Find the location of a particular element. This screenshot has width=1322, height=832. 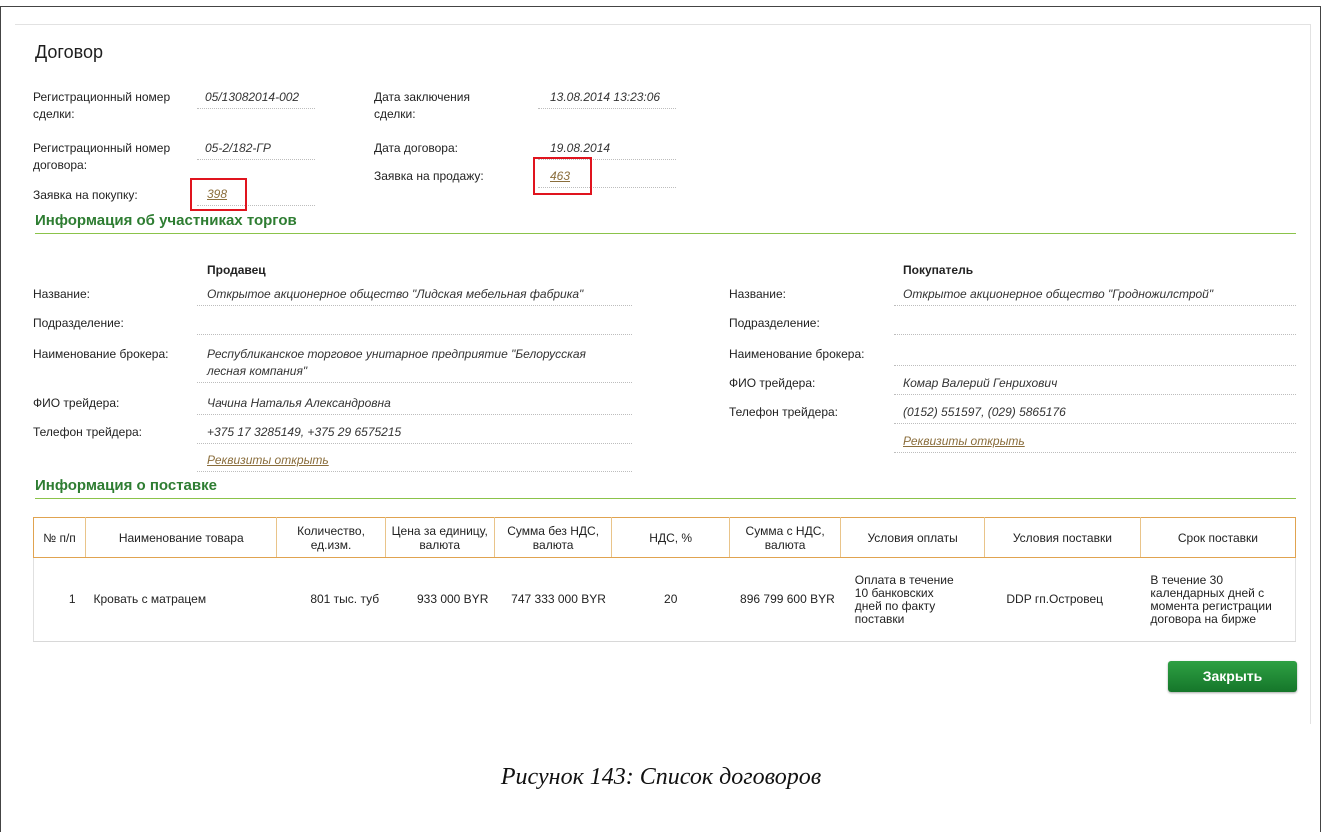

seller-broker-label: Наименование брокера: is located at coordinates (101, 354).